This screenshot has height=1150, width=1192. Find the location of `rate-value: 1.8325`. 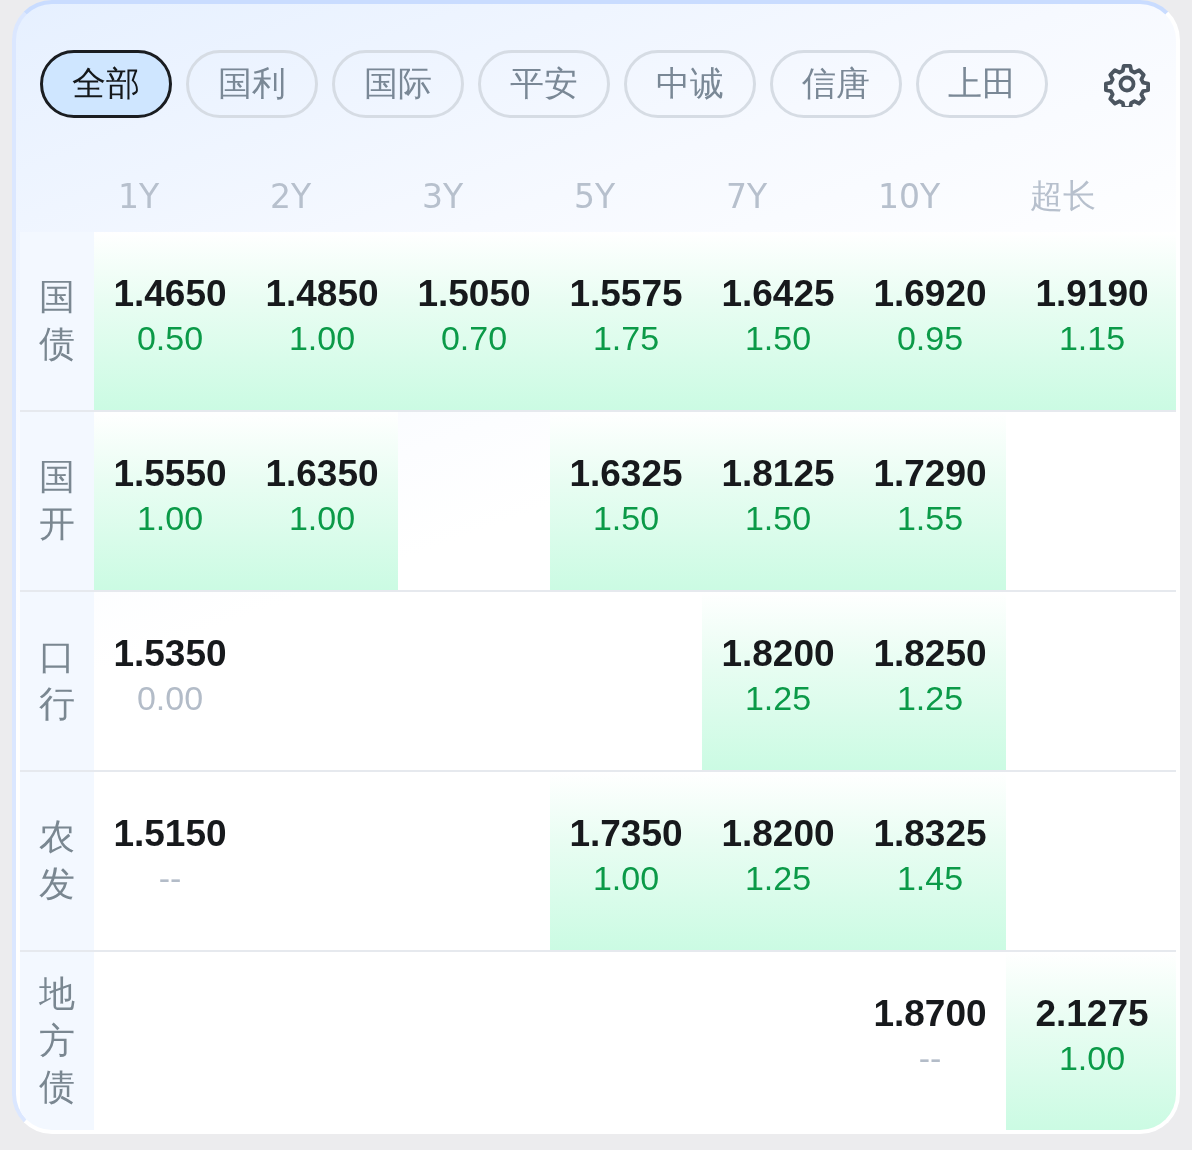

rate-value: 1.8325 is located at coordinates (930, 833).